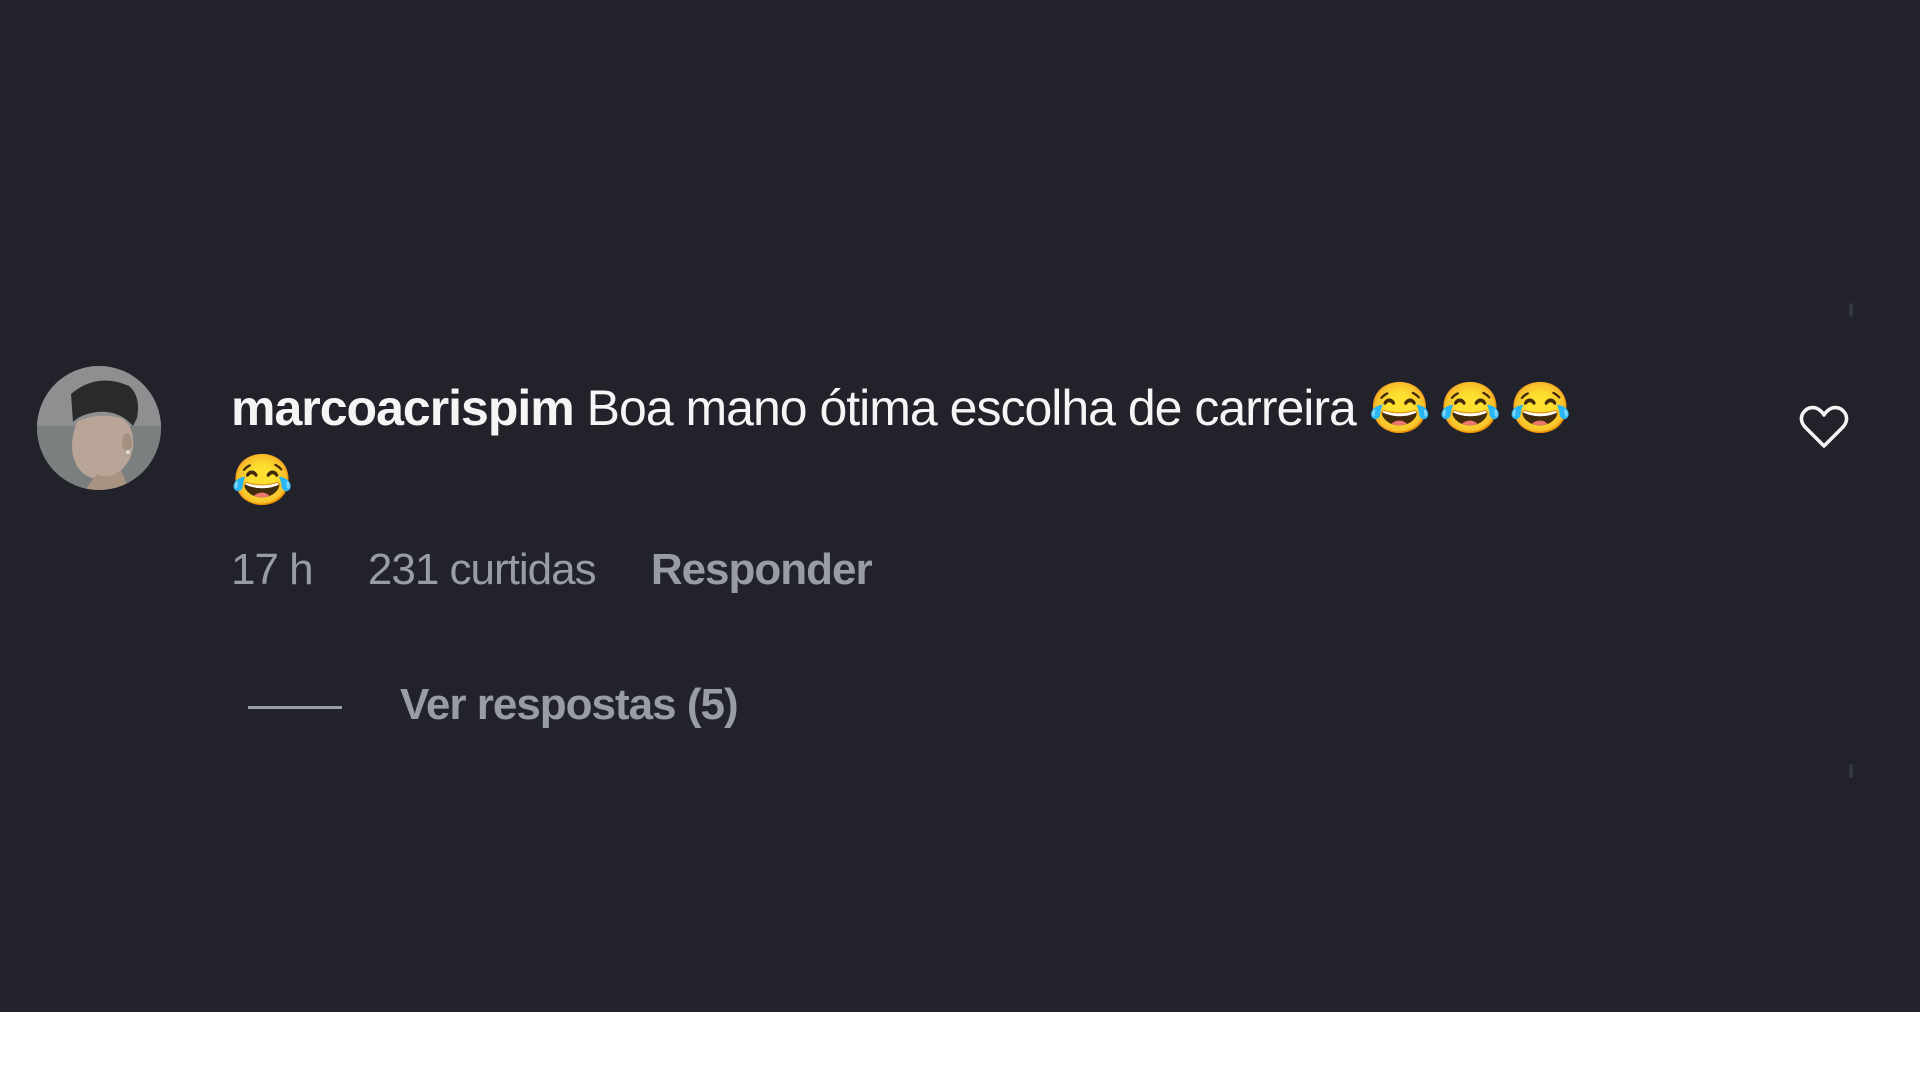  I want to click on comment-username: marcoacrispim, so click(403, 408).